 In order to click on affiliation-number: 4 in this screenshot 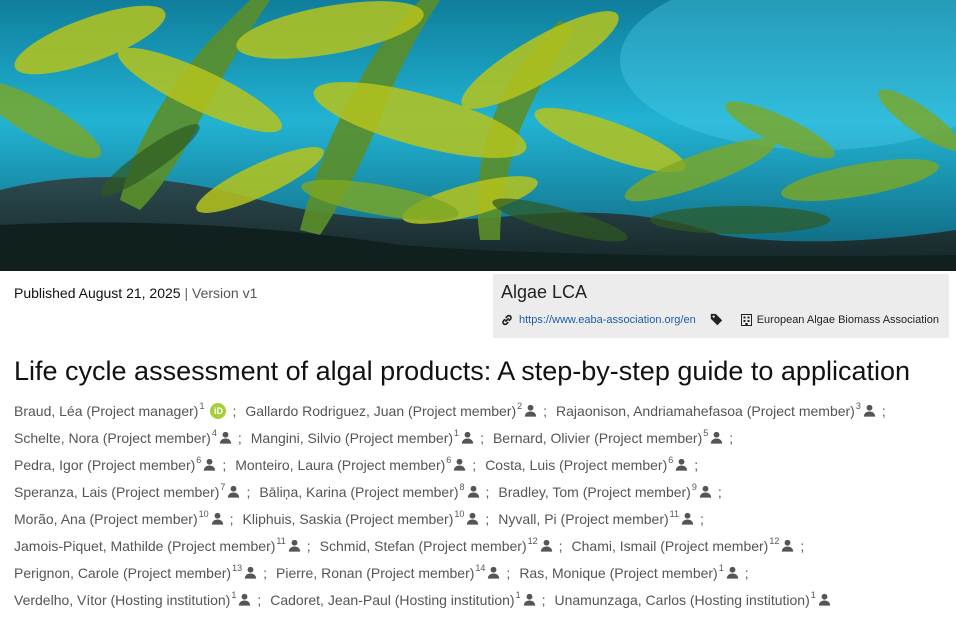, I will do `click(214, 433)`.